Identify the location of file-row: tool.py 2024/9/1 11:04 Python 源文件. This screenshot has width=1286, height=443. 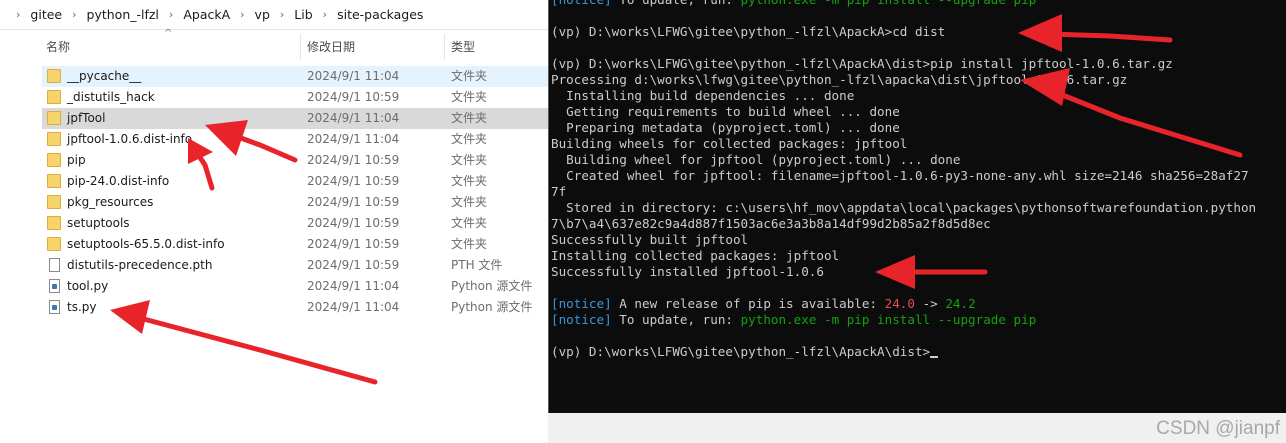
(295, 286).